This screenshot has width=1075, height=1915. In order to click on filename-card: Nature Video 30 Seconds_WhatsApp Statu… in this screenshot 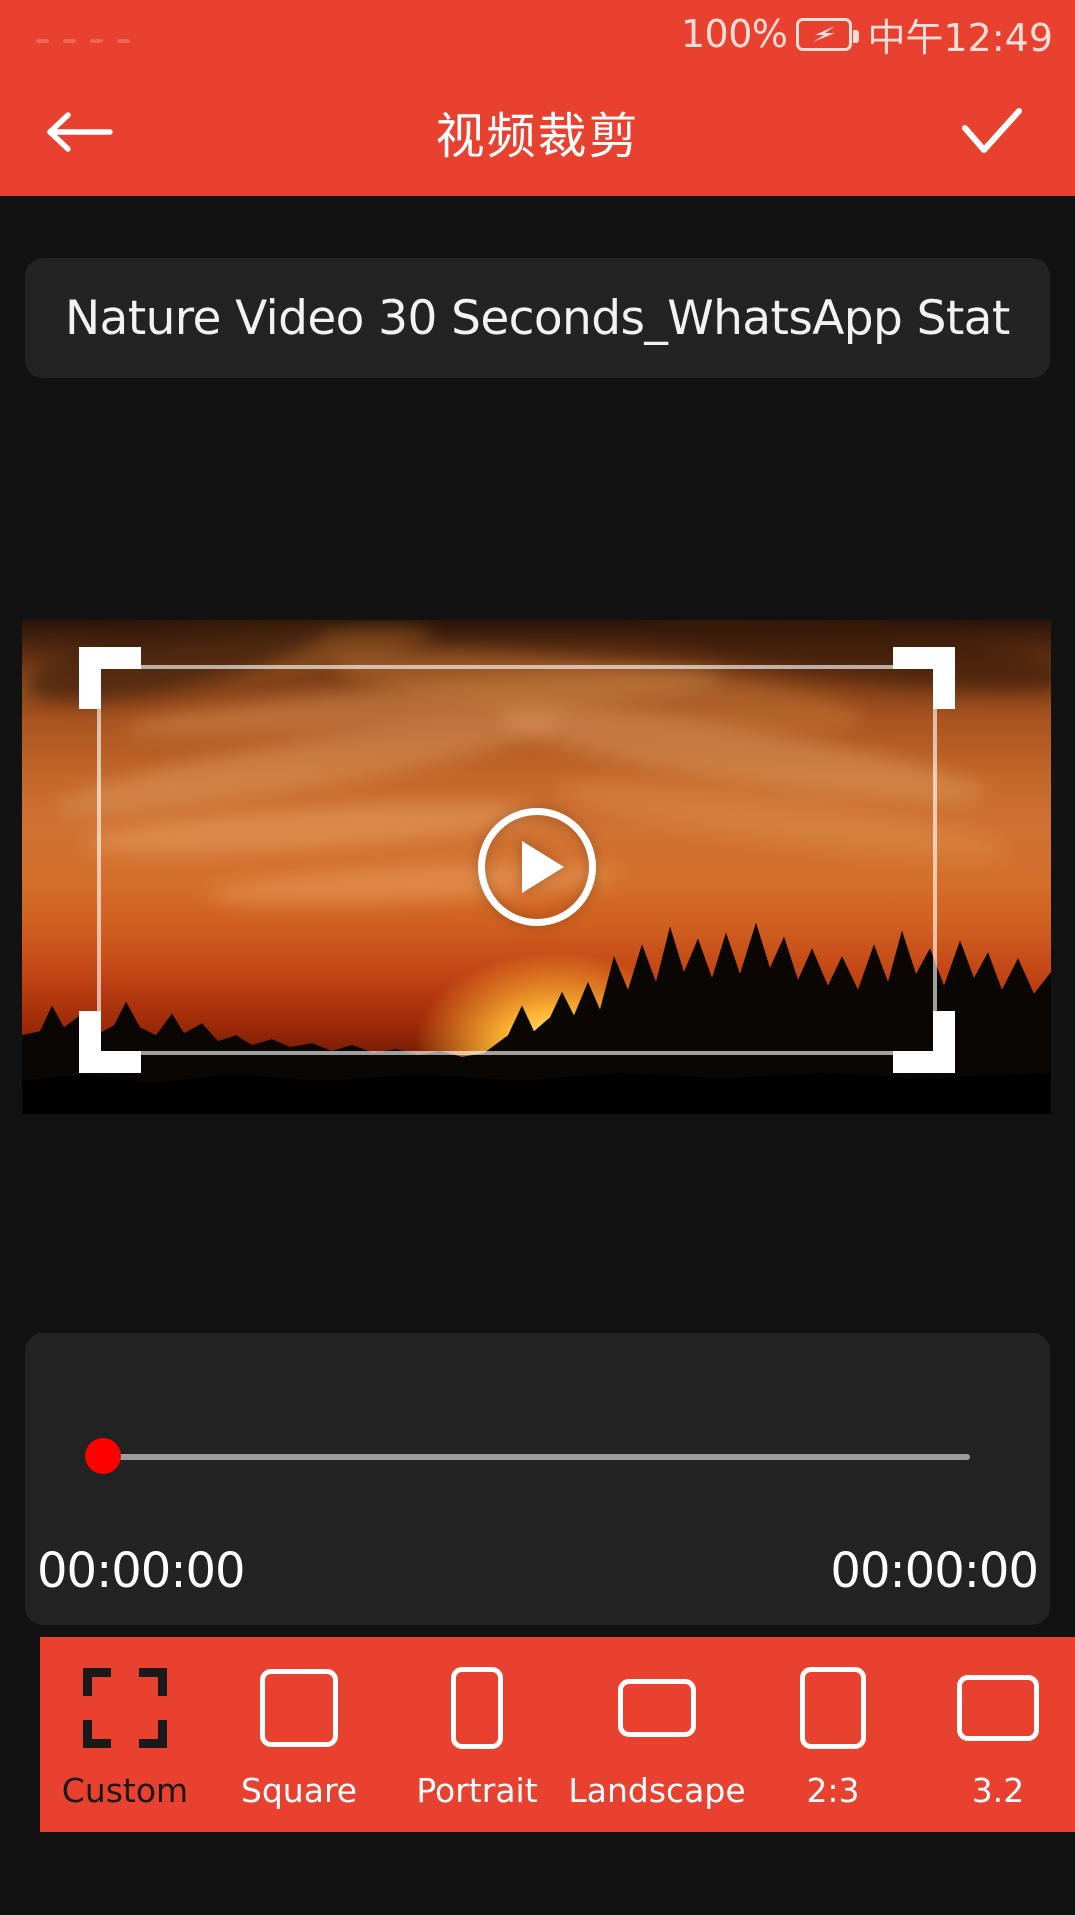, I will do `click(537, 318)`.